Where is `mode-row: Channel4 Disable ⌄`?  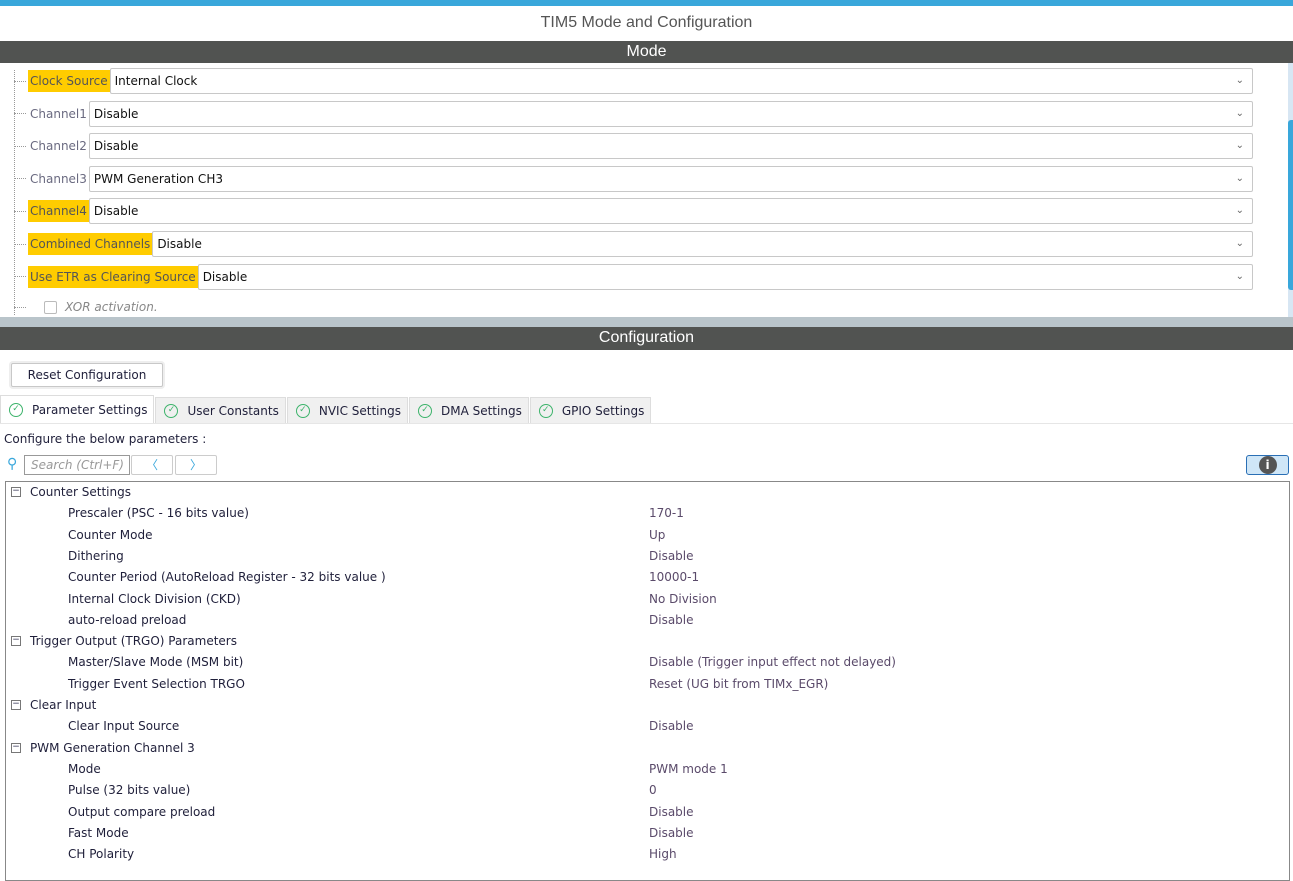 mode-row: Channel4 Disable ⌄ is located at coordinates (633, 211).